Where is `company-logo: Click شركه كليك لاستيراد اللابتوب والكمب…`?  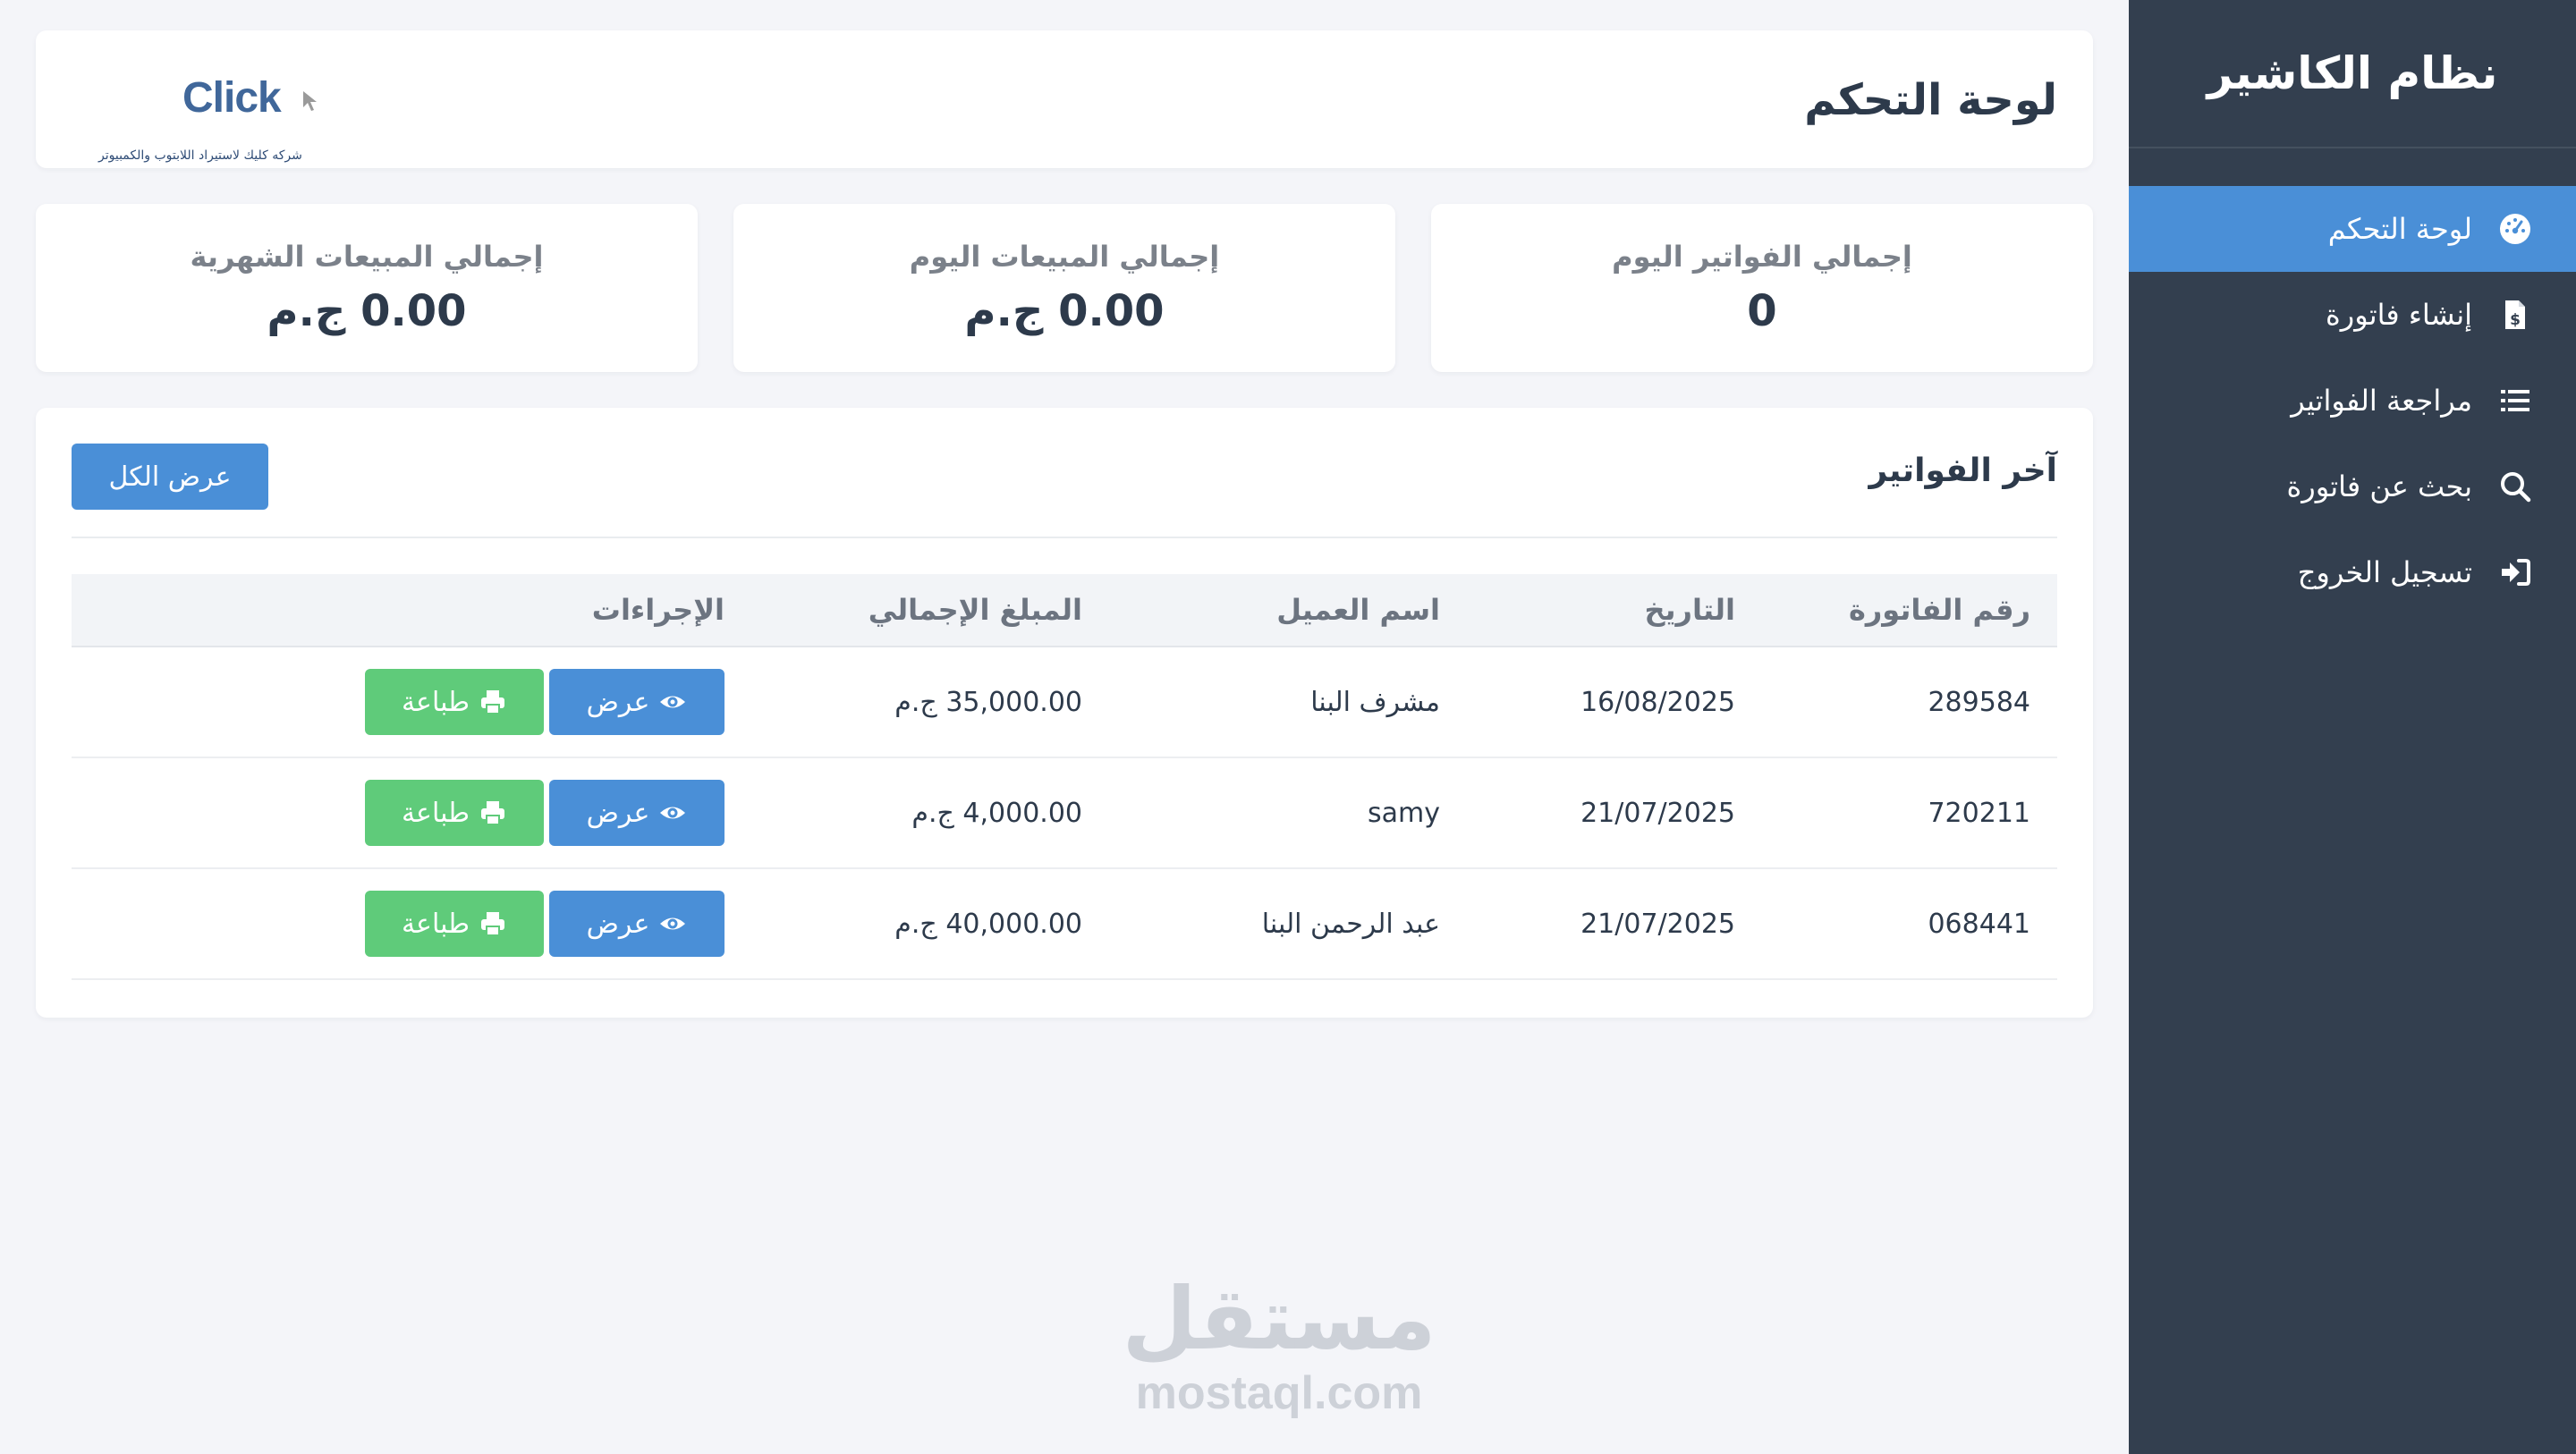
company-logo: Click شركه كليك لاستيراد اللابتوب والكمب… is located at coordinates (219, 114).